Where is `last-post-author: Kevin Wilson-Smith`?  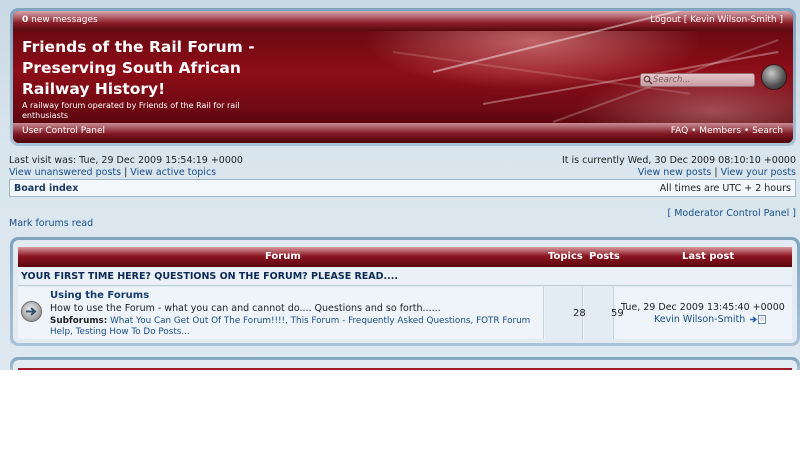 last-post-author: Kevin Wilson-Smith is located at coordinates (711, 319).